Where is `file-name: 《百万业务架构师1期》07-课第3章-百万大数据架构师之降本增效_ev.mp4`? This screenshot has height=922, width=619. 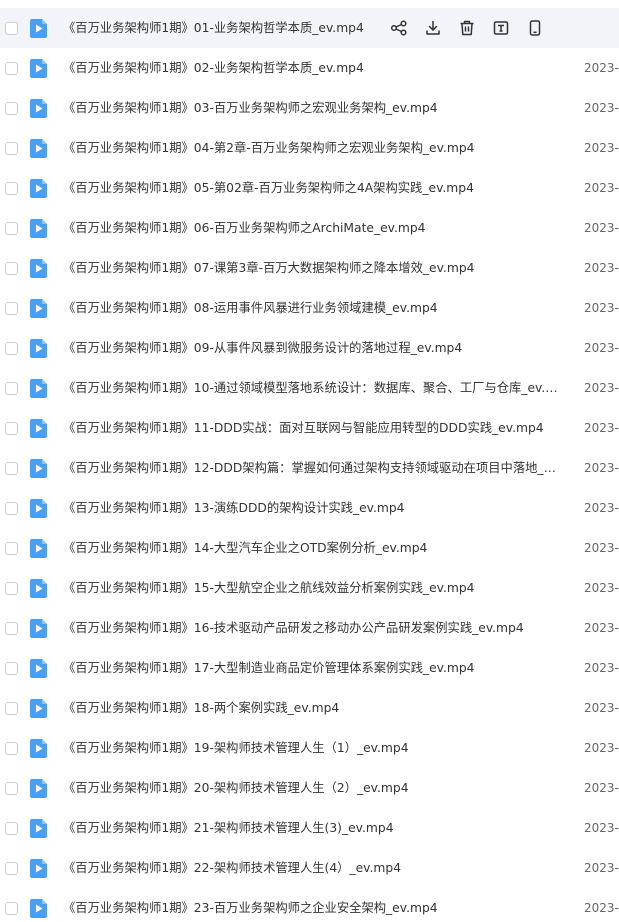 file-name: 《百万业务架构师1期》07-课第3章-百万大数据架构师之降本增效_ev.mp4 is located at coordinates (268, 268).